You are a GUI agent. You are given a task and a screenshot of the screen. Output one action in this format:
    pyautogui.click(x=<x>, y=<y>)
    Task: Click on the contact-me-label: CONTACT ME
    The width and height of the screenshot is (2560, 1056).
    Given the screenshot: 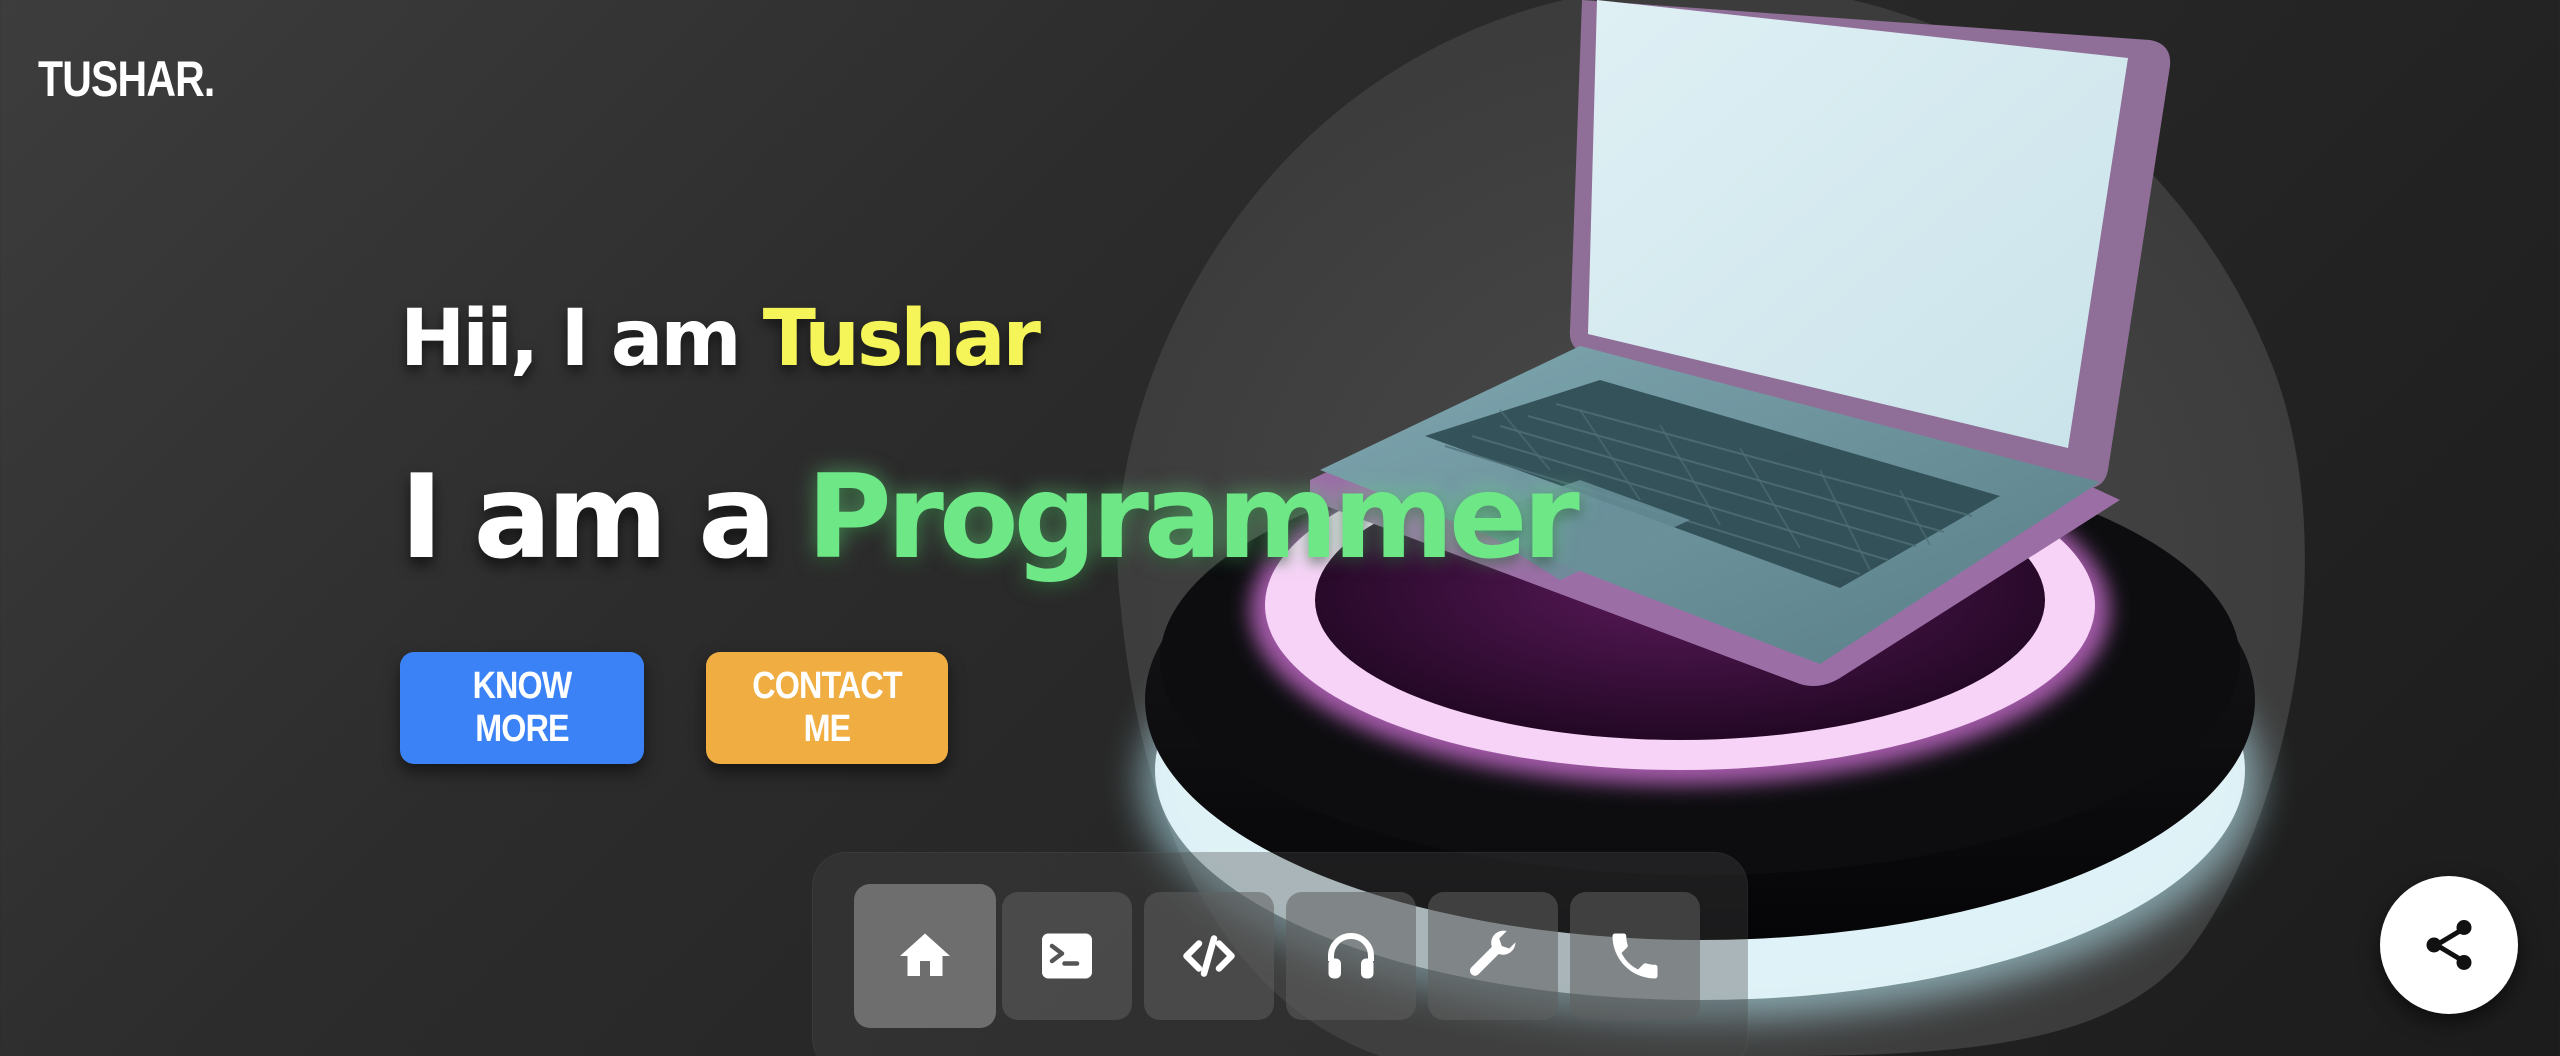 What is the action you would take?
    pyautogui.click(x=827, y=707)
    